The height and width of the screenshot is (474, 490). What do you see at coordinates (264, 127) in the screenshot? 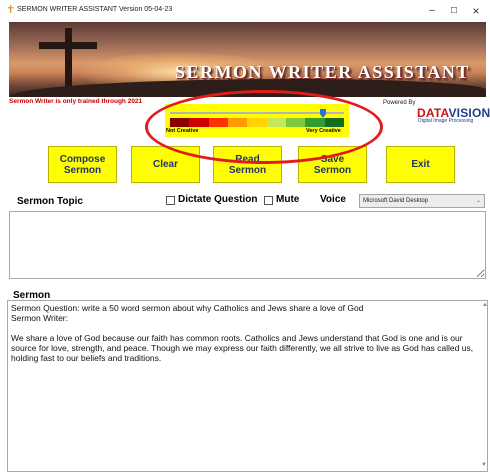
I see `highlight-ellipse` at bounding box center [264, 127].